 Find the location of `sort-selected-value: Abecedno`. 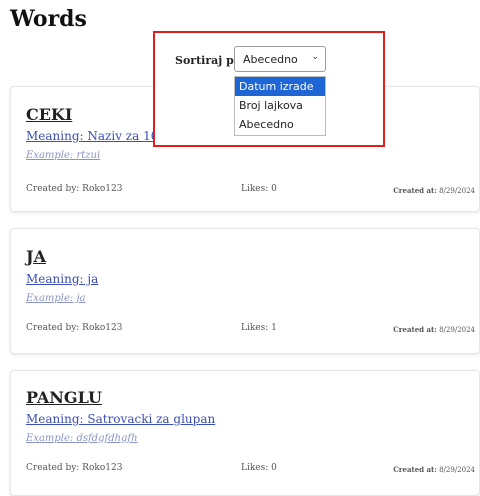

sort-selected-value: Abecedno is located at coordinates (270, 59).